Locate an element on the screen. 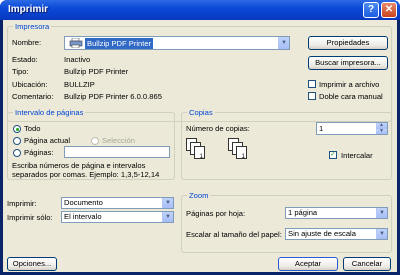 The height and width of the screenshot is (275, 400). print-what-label: Imprimir: is located at coordinates (22, 203).